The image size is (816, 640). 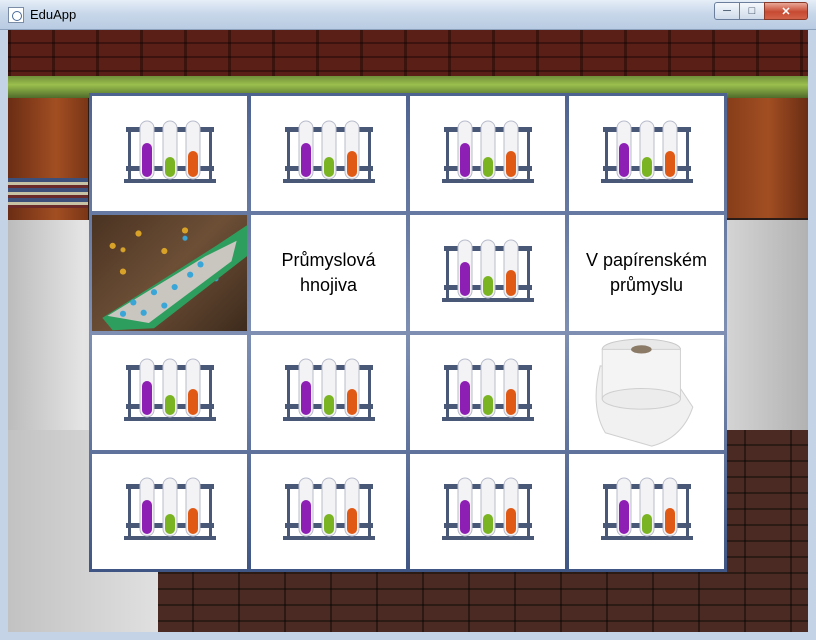 I want to click on window-controls: ─ □ ✕, so click(x=761, y=12).